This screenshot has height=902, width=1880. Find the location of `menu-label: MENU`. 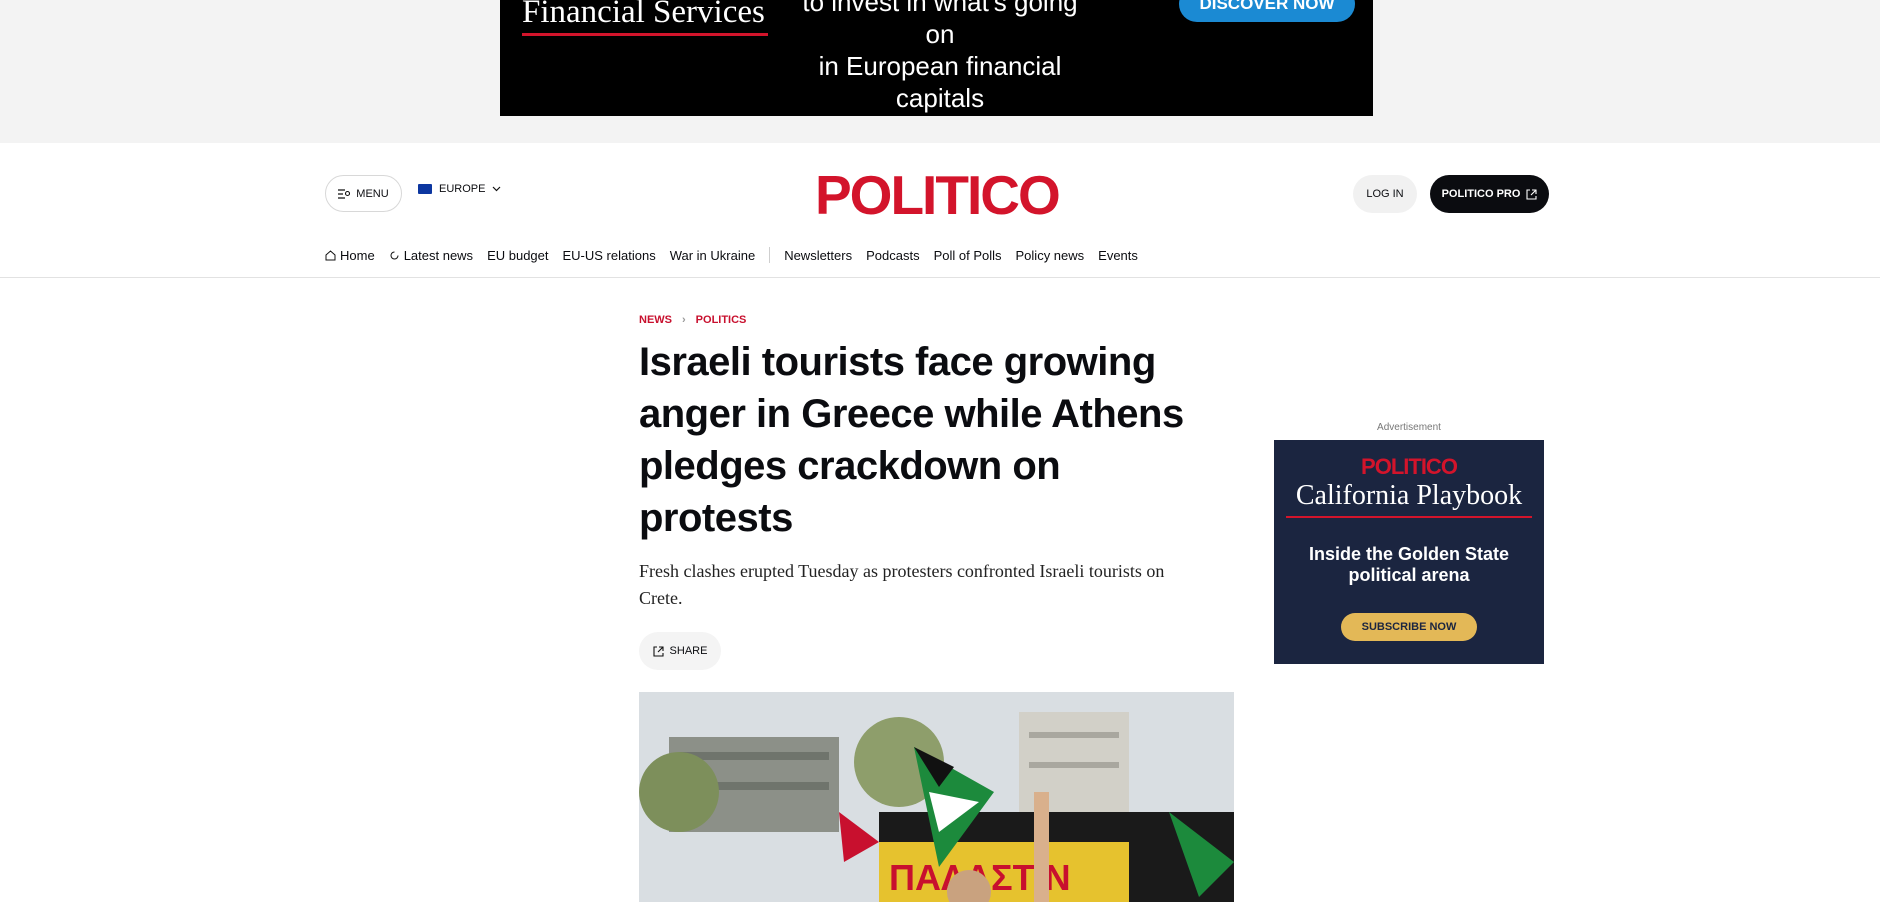

menu-label: MENU is located at coordinates (372, 193).